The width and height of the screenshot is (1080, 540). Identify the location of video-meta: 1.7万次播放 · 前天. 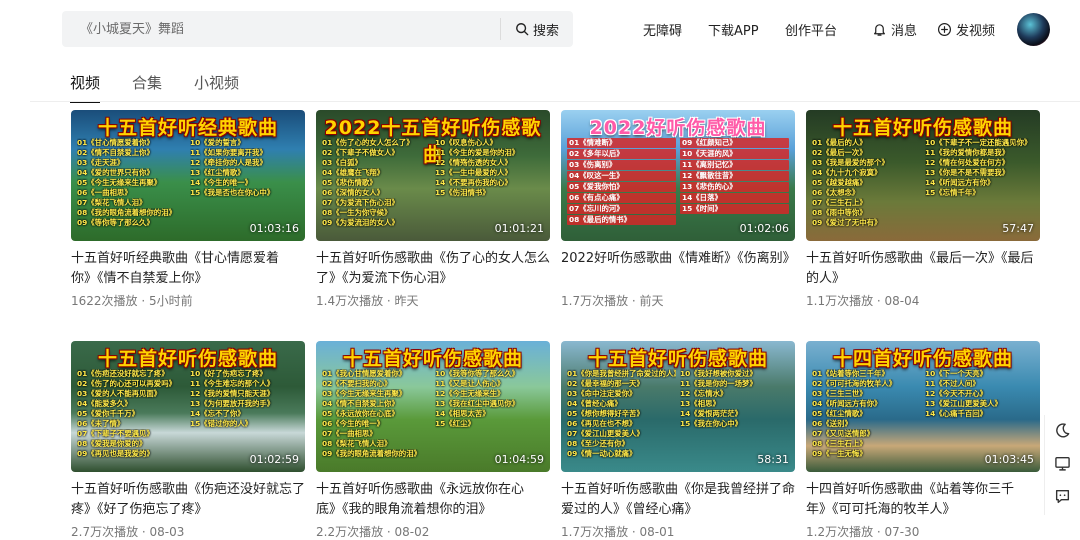
(612, 301).